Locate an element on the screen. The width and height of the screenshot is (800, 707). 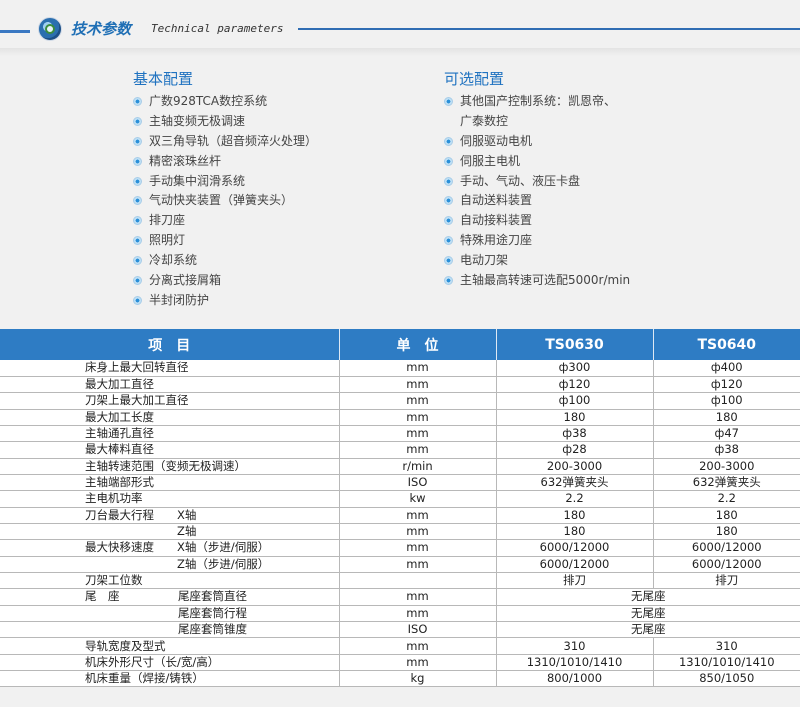
list-item: 广泰数控 is located at coordinates (537, 122).